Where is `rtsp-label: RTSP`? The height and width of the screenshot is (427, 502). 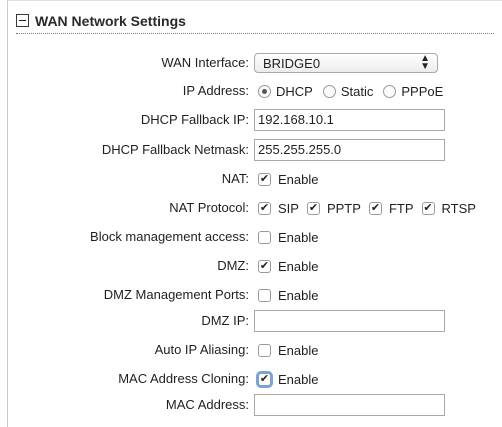 rtsp-label: RTSP is located at coordinates (458, 208).